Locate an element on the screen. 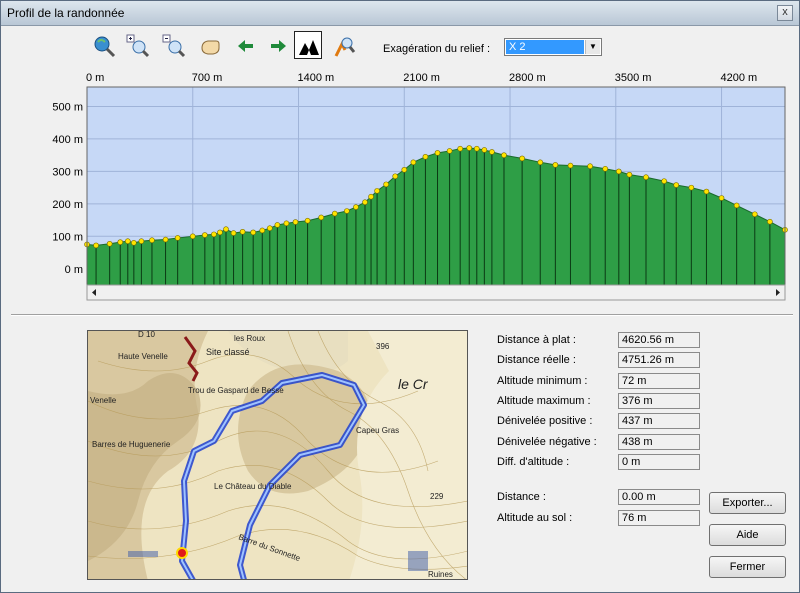 The height and width of the screenshot is (593, 800). x-tick-label: 0 m is located at coordinates (95, 78).